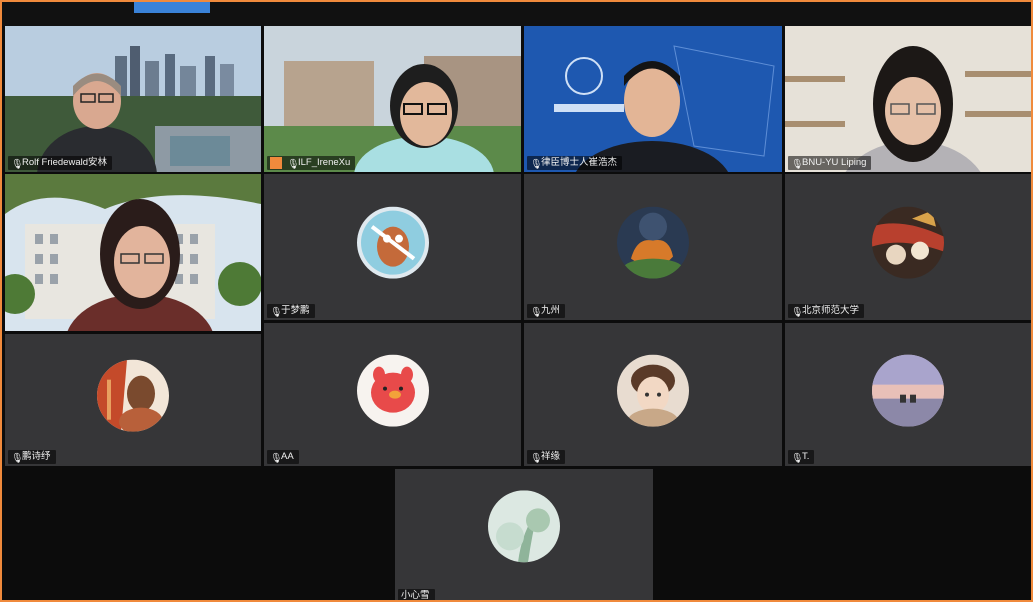  I want to click on participant-name: 小心雪, so click(415, 595).